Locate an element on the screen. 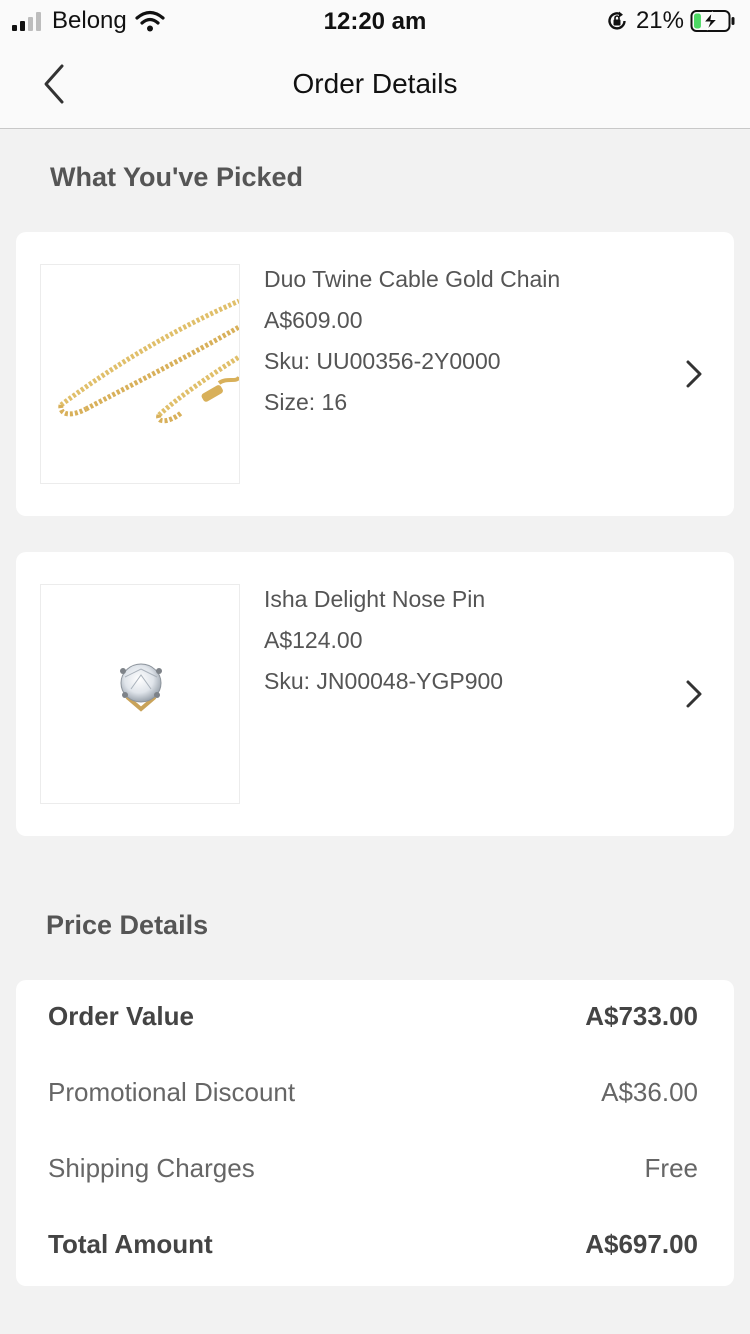 Image resolution: width=750 pixels, height=1334 pixels. battery-charging-icon is located at coordinates (712, 21).